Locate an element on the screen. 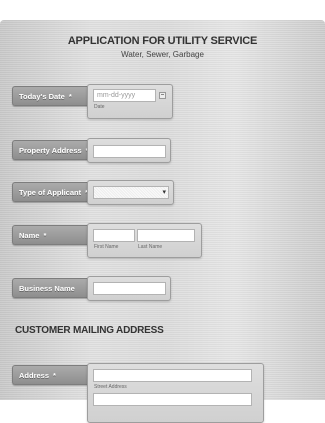  property-address-label: Property Address* is located at coordinates (51, 150).